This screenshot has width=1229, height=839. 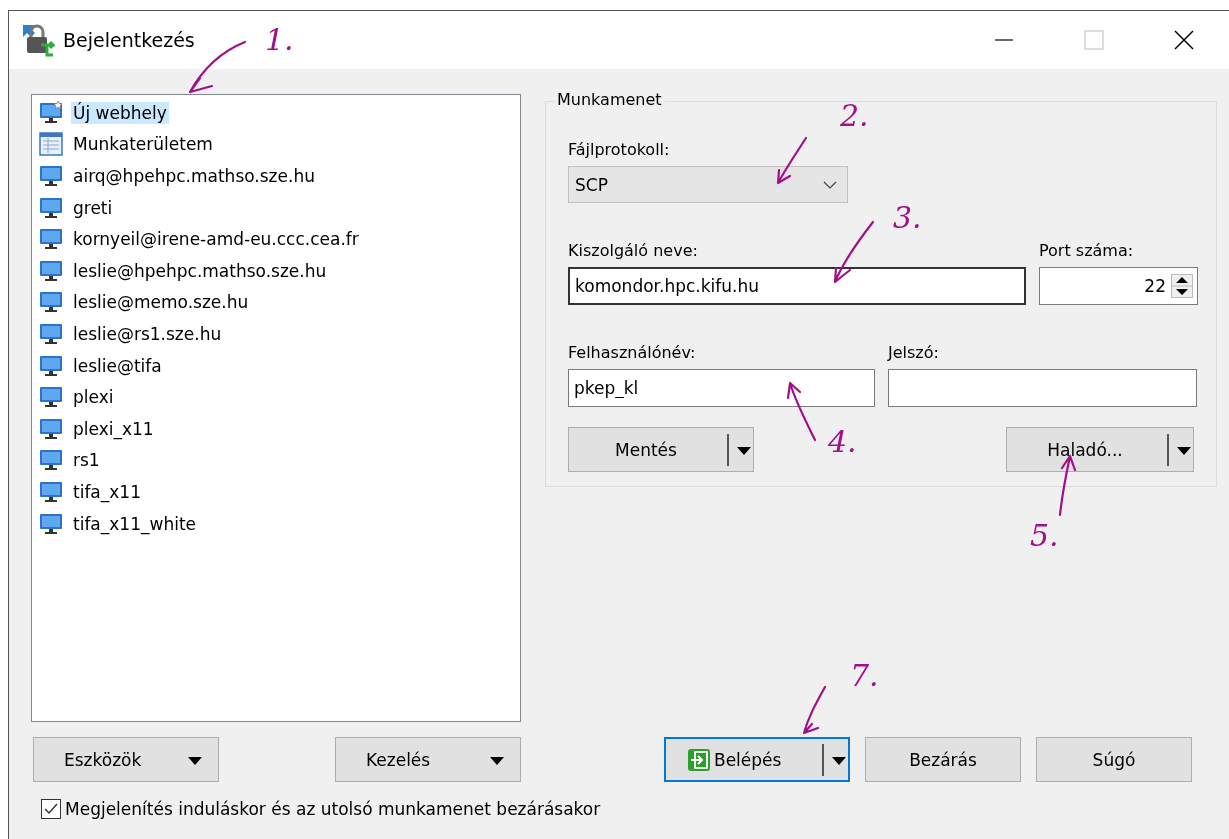 What do you see at coordinates (914, 353) in the screenshot?
I see `field-label: Jelszó:` at bounding box center [914, 353].